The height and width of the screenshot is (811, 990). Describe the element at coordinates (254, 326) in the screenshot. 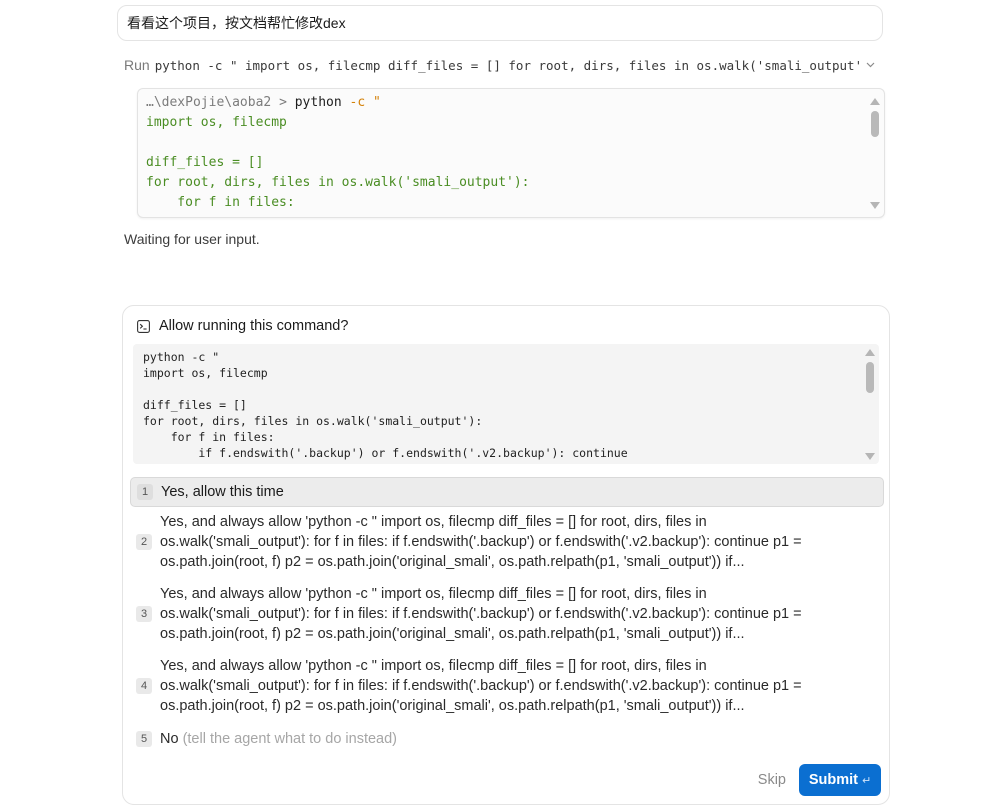

I see `approval-title: Allow running this command?` at that location.